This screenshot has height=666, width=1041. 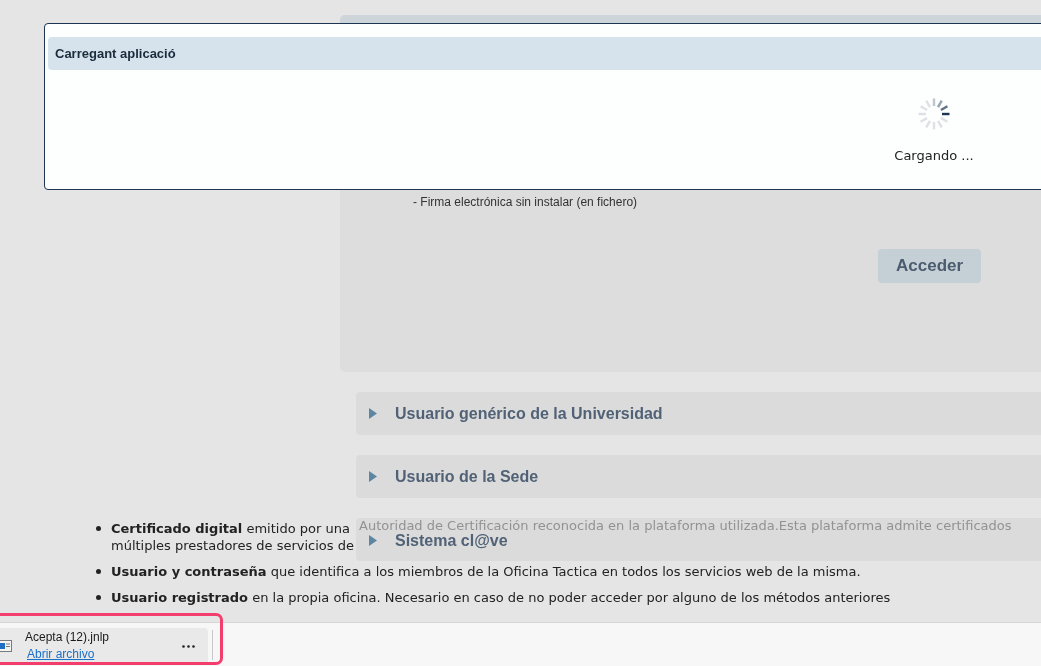 I want to click on access-method-text: Usuario registrado en la propia oficina. Necesario en caso de no poder acceder por alguno de los métodos anteriores, so click(x=501, y=597).